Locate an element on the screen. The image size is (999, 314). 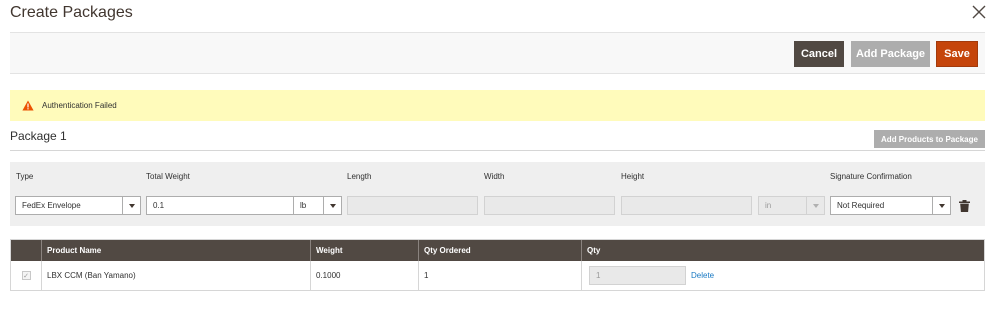
weight-unit-value: lb is located at coordinates (303, 205).